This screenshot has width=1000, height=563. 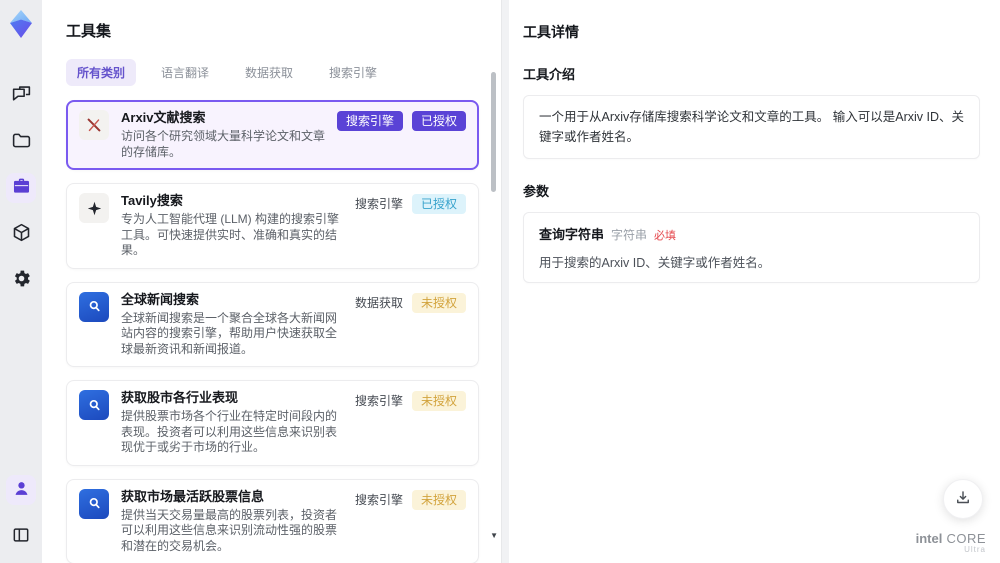 I want to click on tavily-star-icon, so click(x=94, y=208).